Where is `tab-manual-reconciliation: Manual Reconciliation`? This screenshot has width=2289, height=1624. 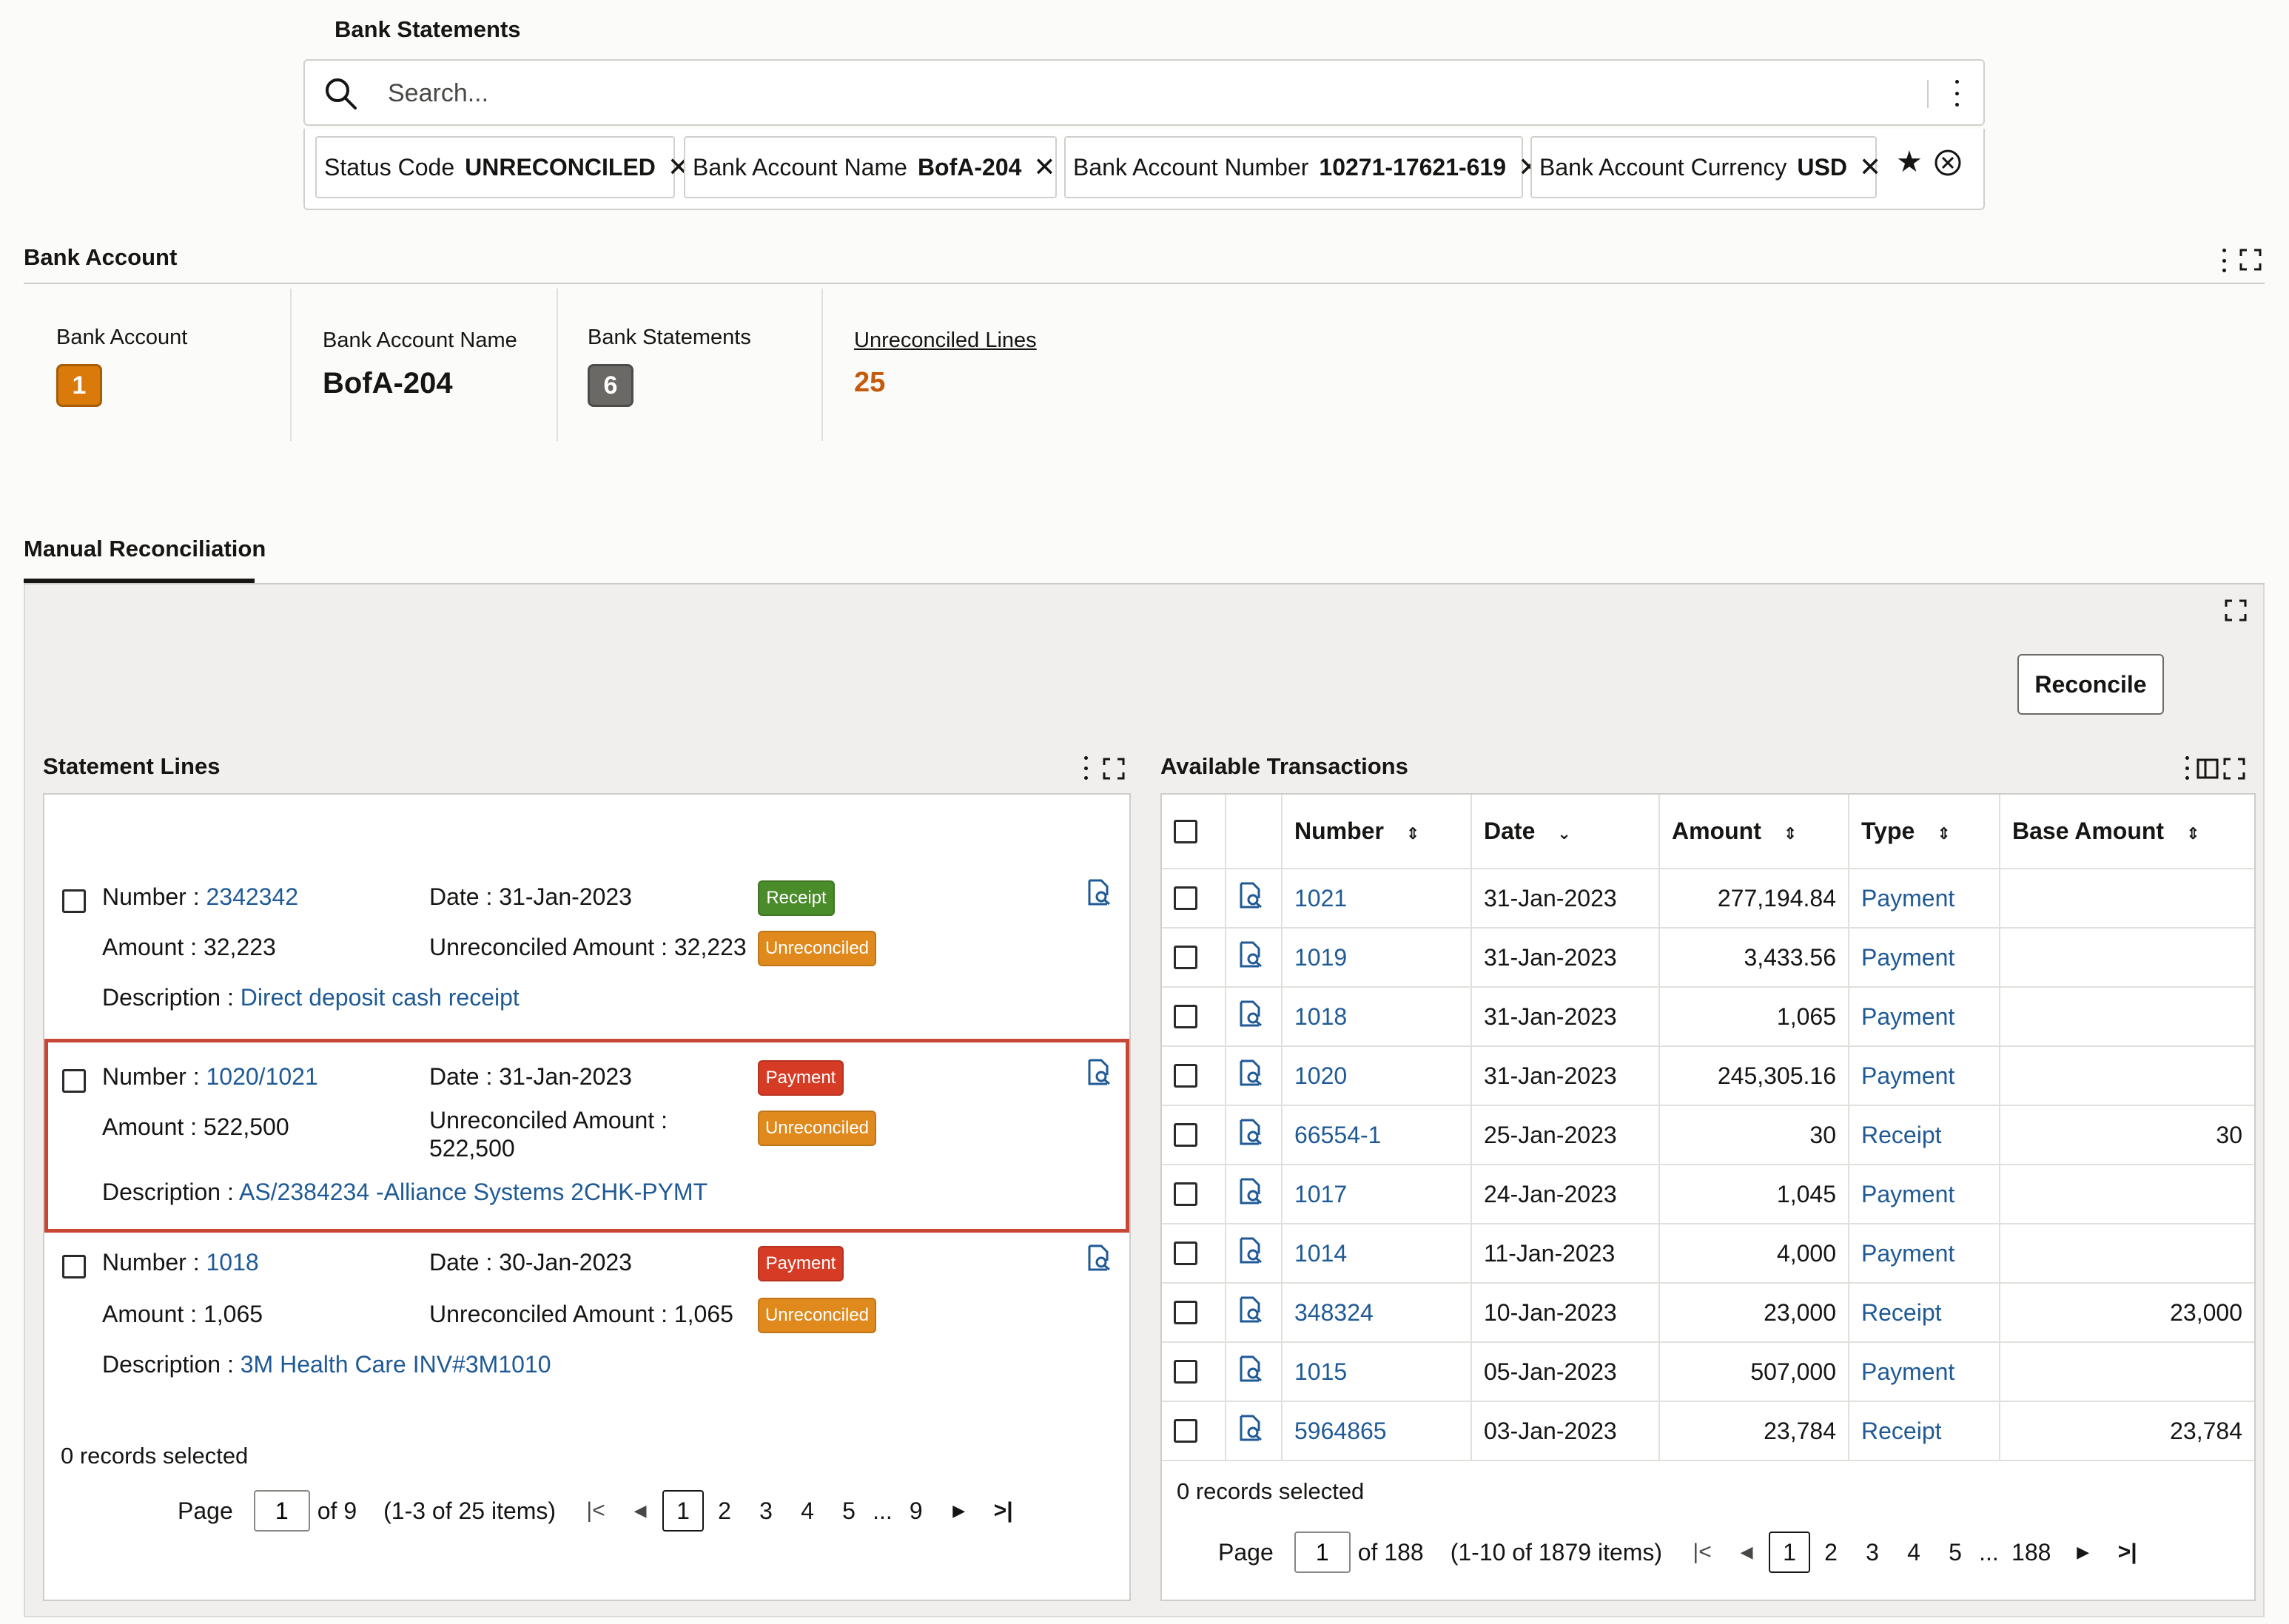 tab-manual-reconciliation: Manual Reconciliation is located at coordinates (145, 549).